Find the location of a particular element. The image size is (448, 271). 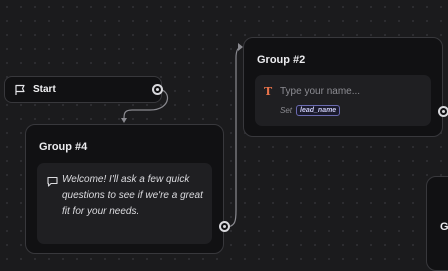

variable-chip: lead_name is located at coordinates (318, 110).